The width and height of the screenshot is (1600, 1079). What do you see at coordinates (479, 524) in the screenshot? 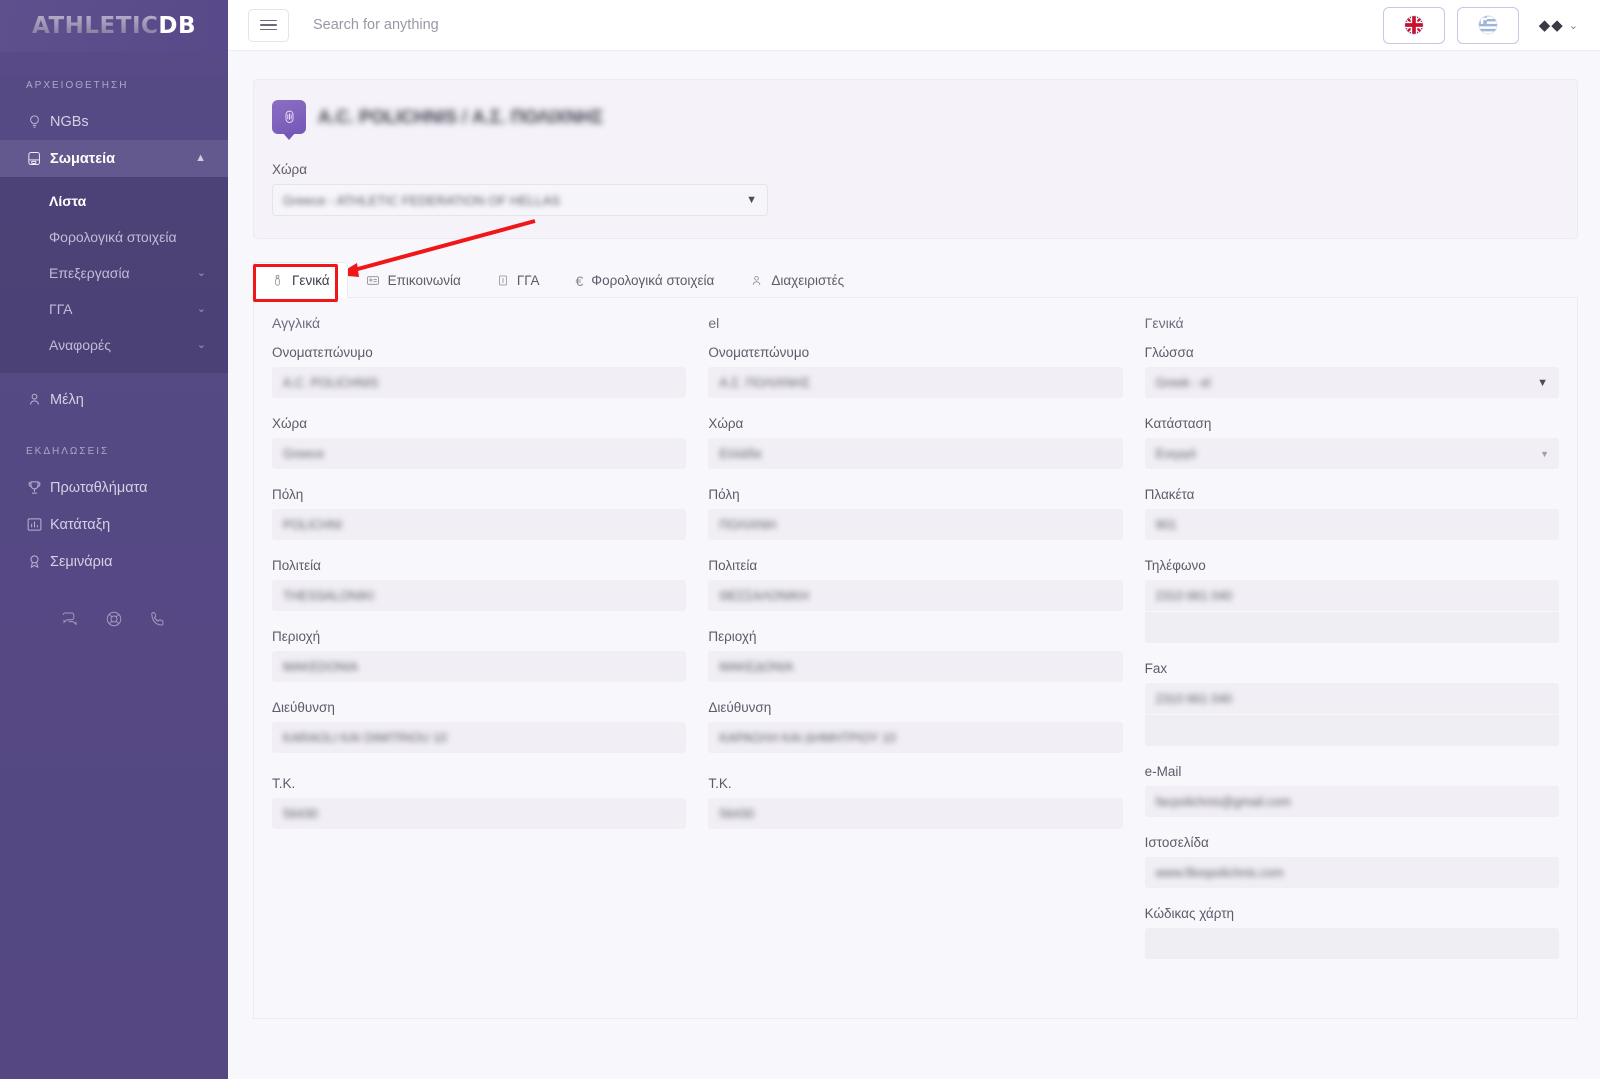
I see `city-en-input: POLICHNI` at bounding box center [479, 524].